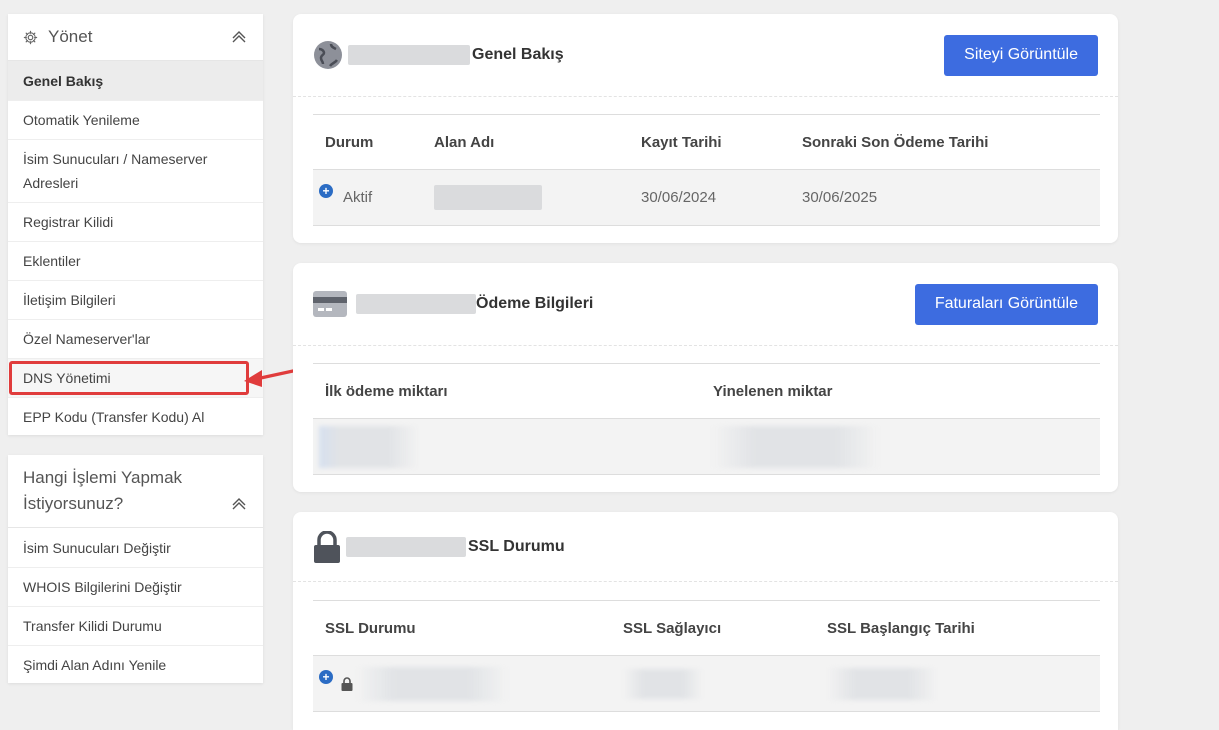 The height and width of the screenshot is (730, 1219). What do you see at coordinates (135, 37) in the screenshot?
I see `manage-panel-header: Yönet` at bounding box center [135, 37].